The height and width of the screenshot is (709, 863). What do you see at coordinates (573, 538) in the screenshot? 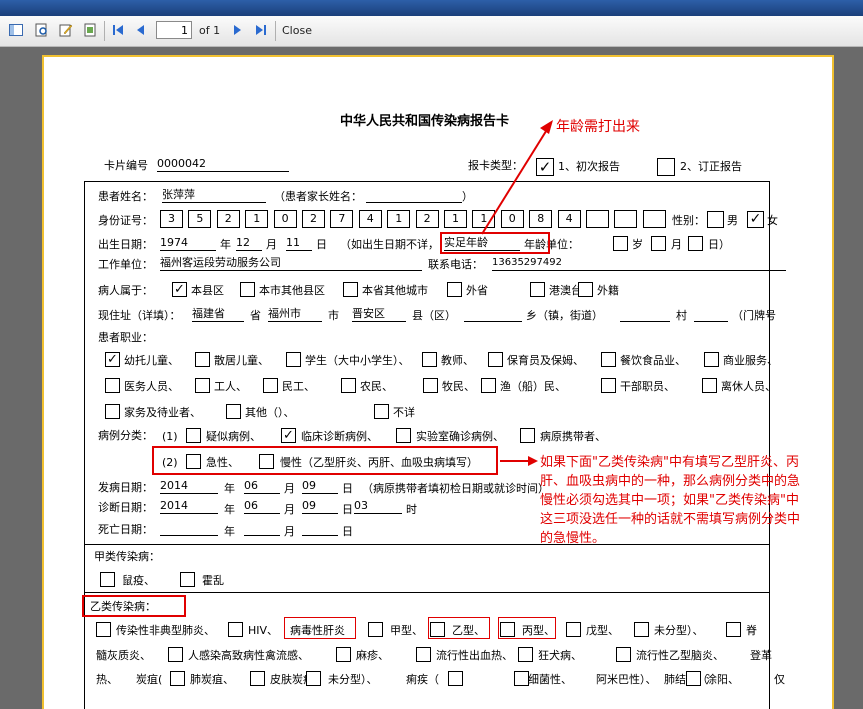
I see `case-annotation-line: 的急慢性。` at bounding box center [573, 538].